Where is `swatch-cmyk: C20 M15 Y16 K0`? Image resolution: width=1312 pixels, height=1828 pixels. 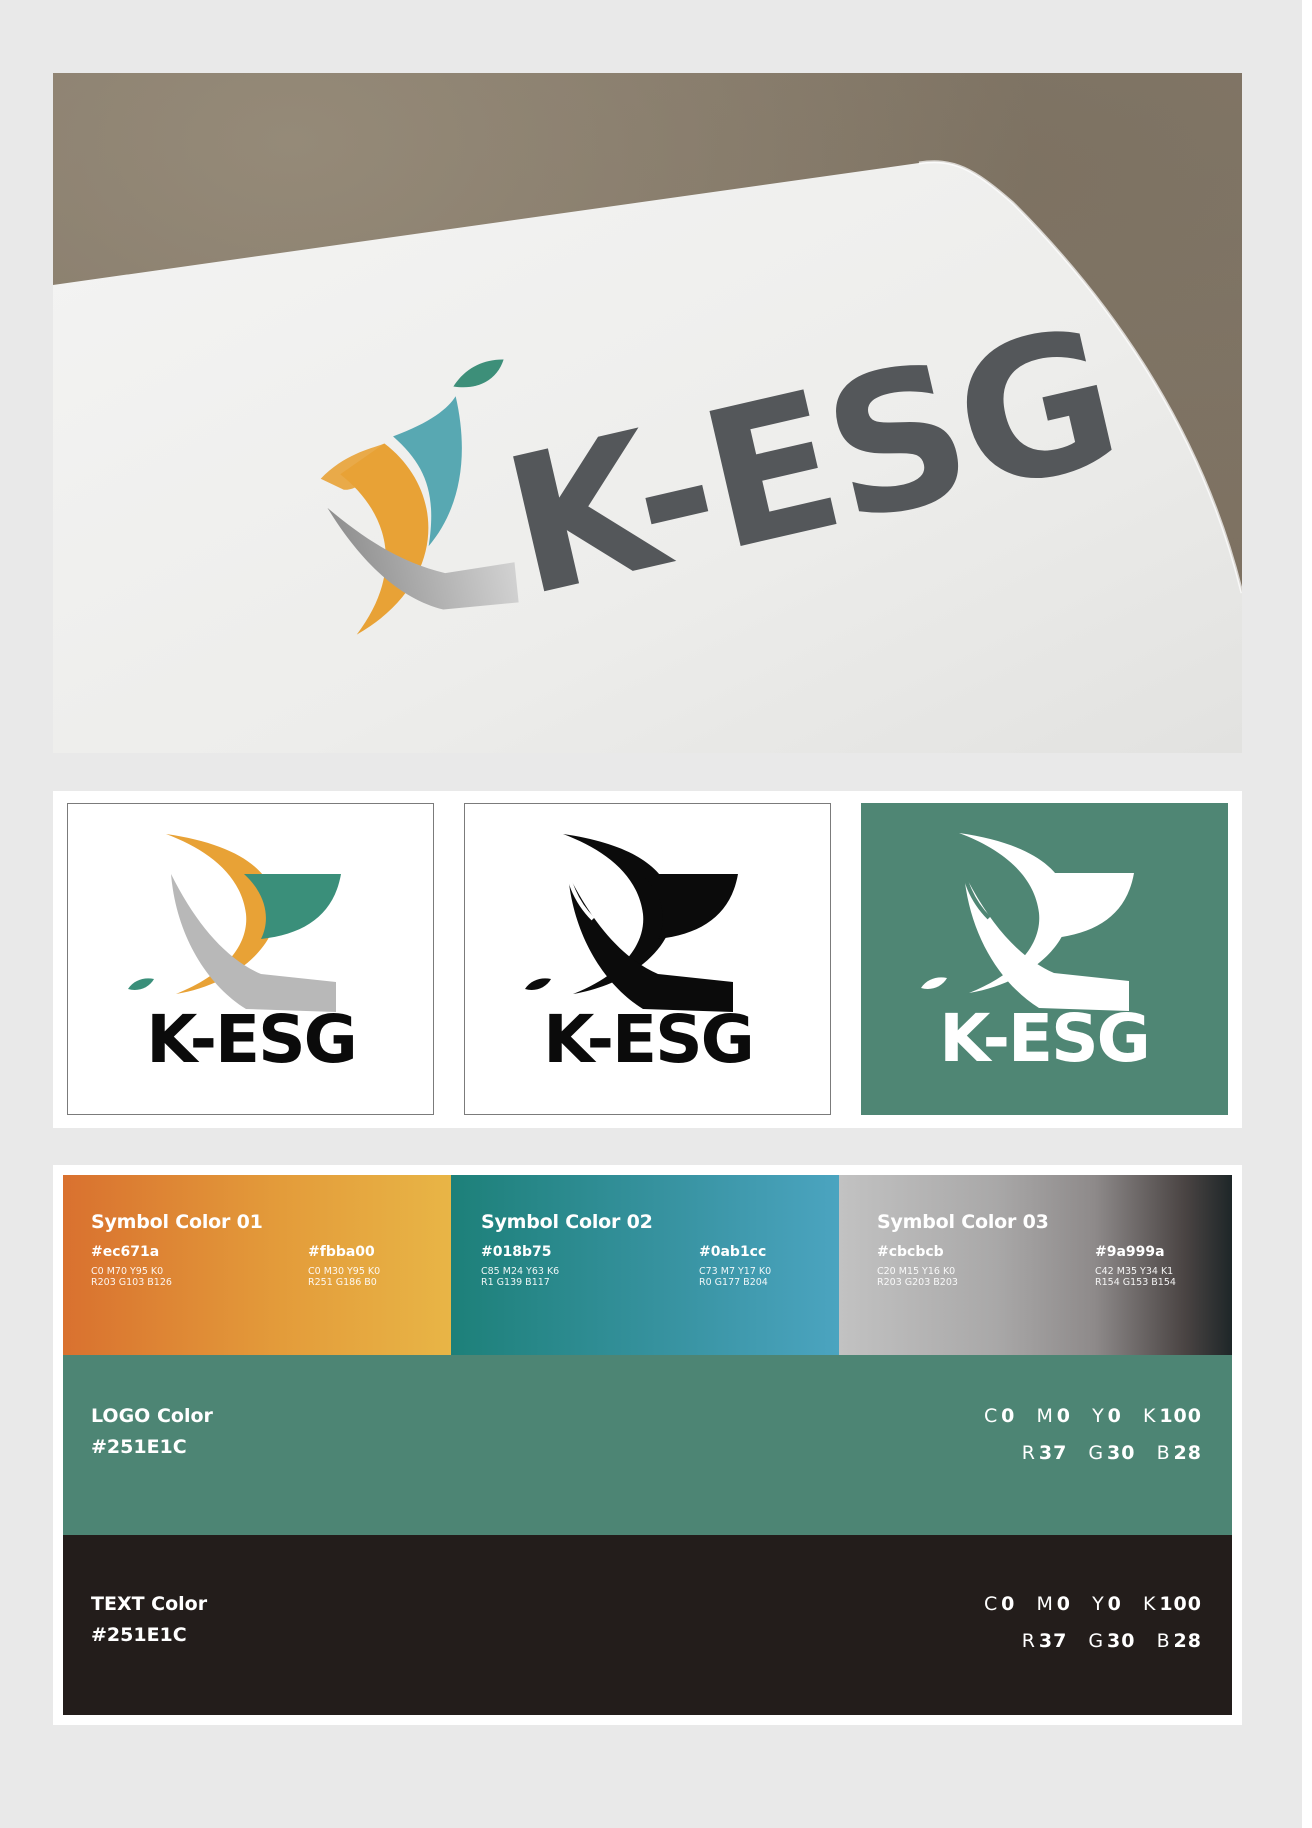 swatch-cmyk: C20 M15 Y16 K0 is located at coordinates (916, 1271).